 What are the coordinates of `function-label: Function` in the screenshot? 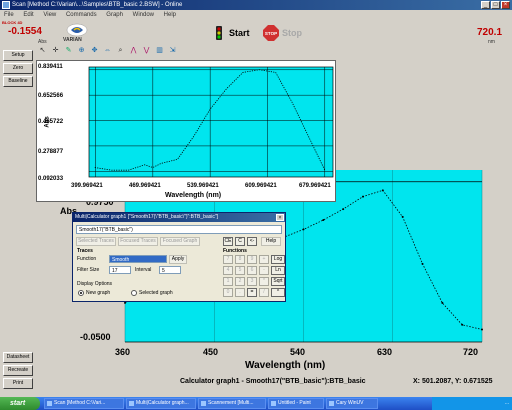 It's located at (87, 259).